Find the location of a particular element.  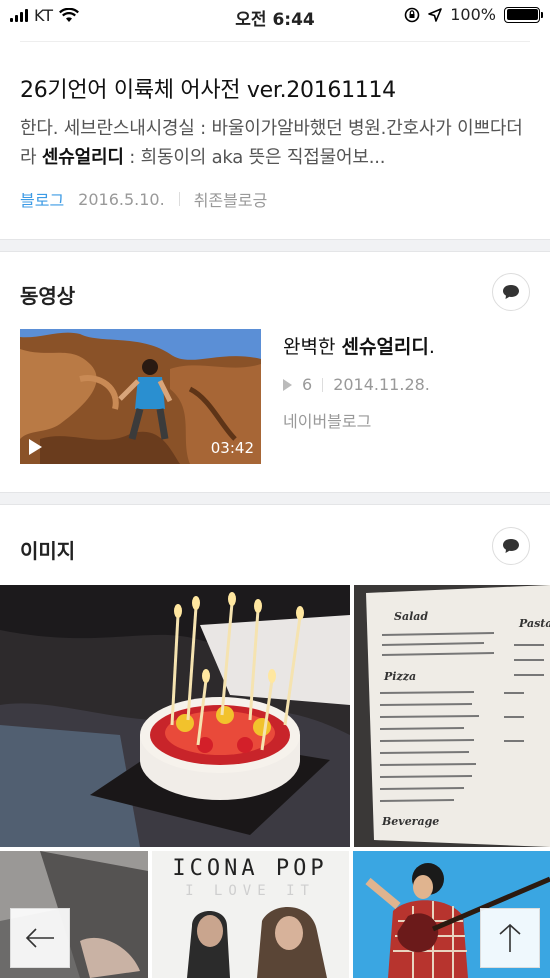

arrow-up-icon is located at coordinates (510, 937).